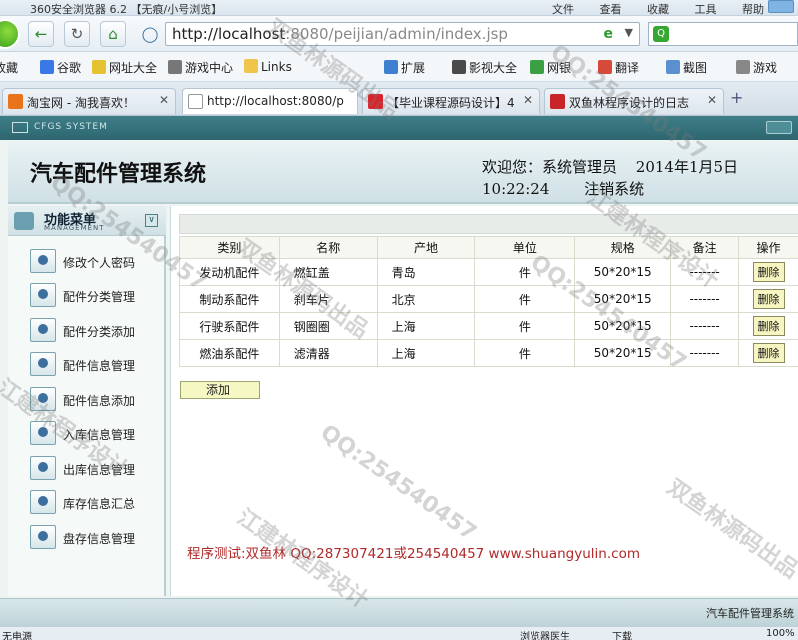 This screenshot has width=798, height=640. What do you see at coordinates (87, 469) in the screenshot?
I see `sidebar-item-stock-out: 出库信息管理` at bounding box center [87, 469].